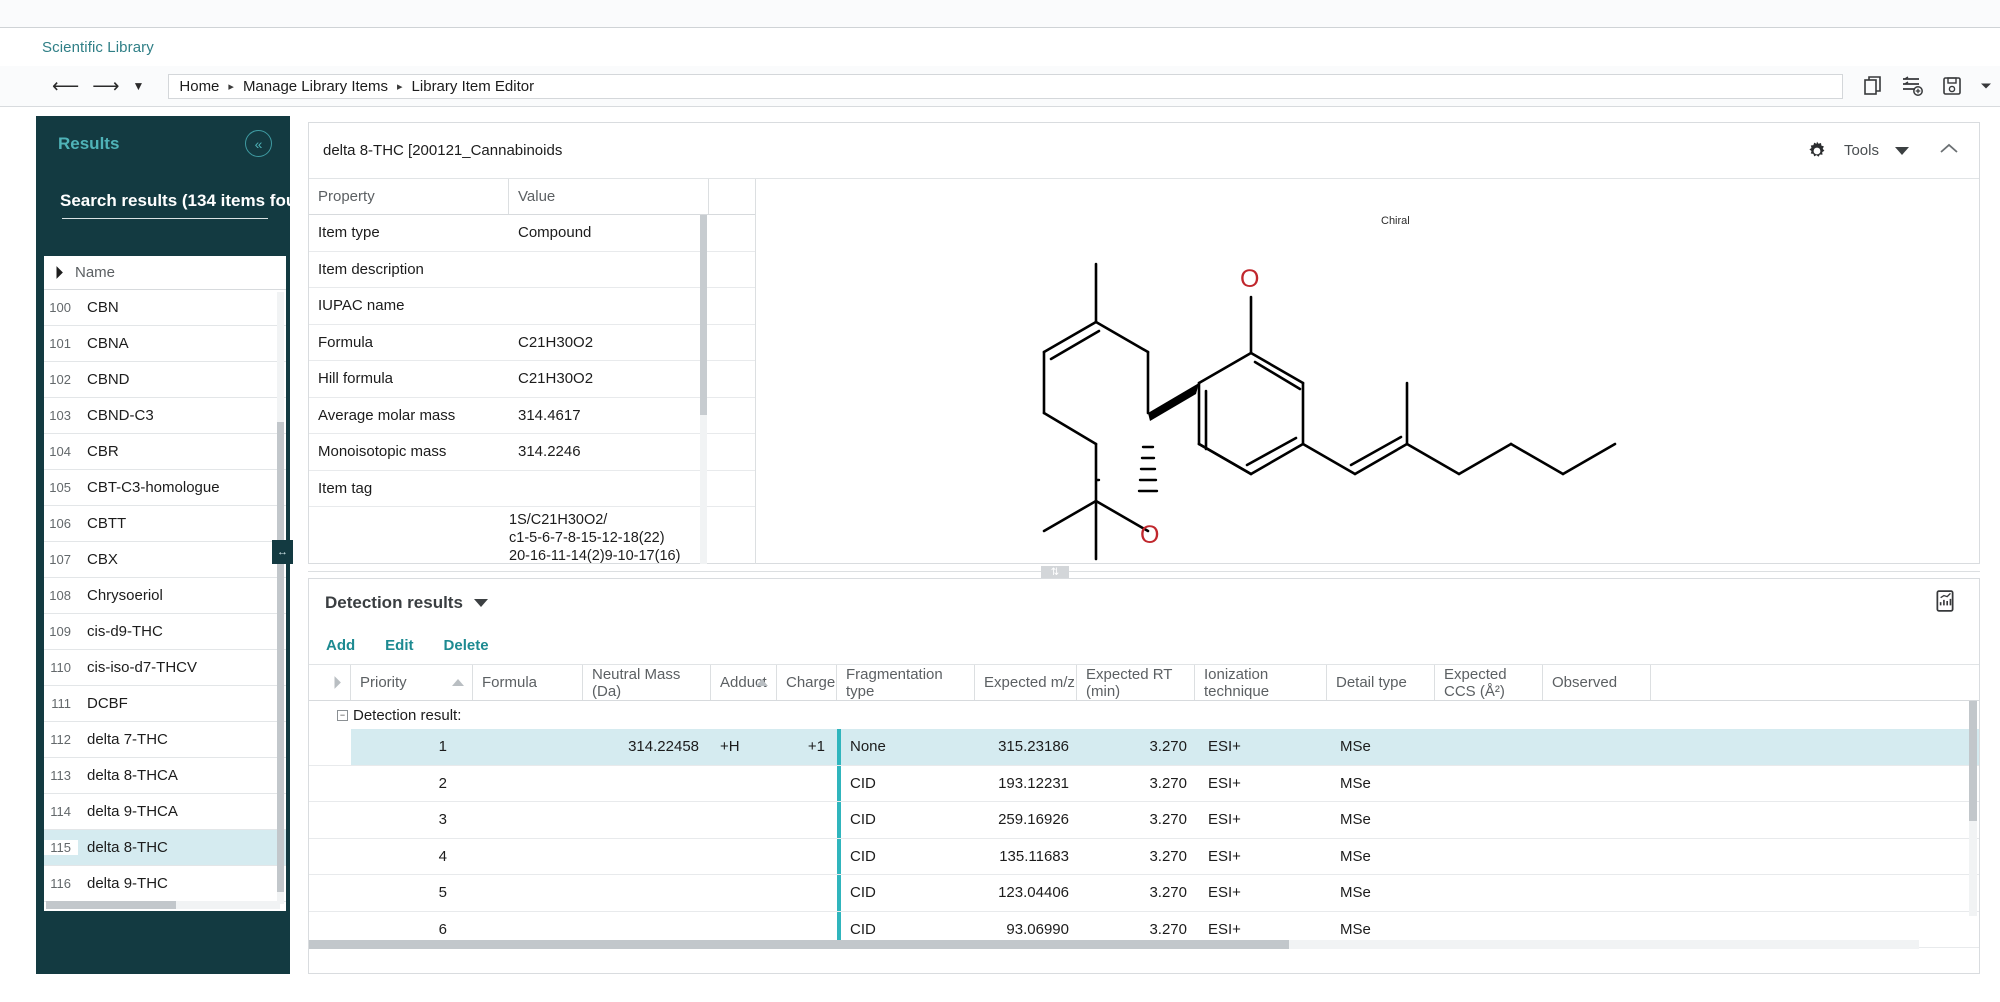 Image resolution: width=2000 pixels, height=1002 pixels. I want to click on table-row: 2 CID 193.12231 3.270 ESI+ MSe, so click(1144, 783).